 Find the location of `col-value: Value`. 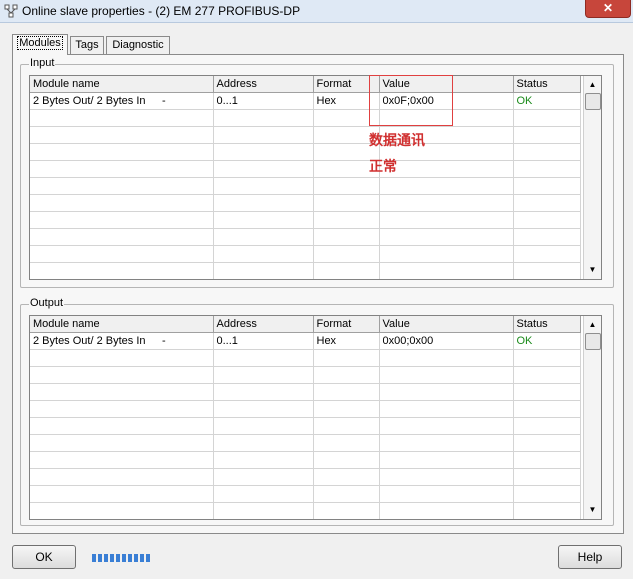

col-value: Value is located at coordinates (446, 324).